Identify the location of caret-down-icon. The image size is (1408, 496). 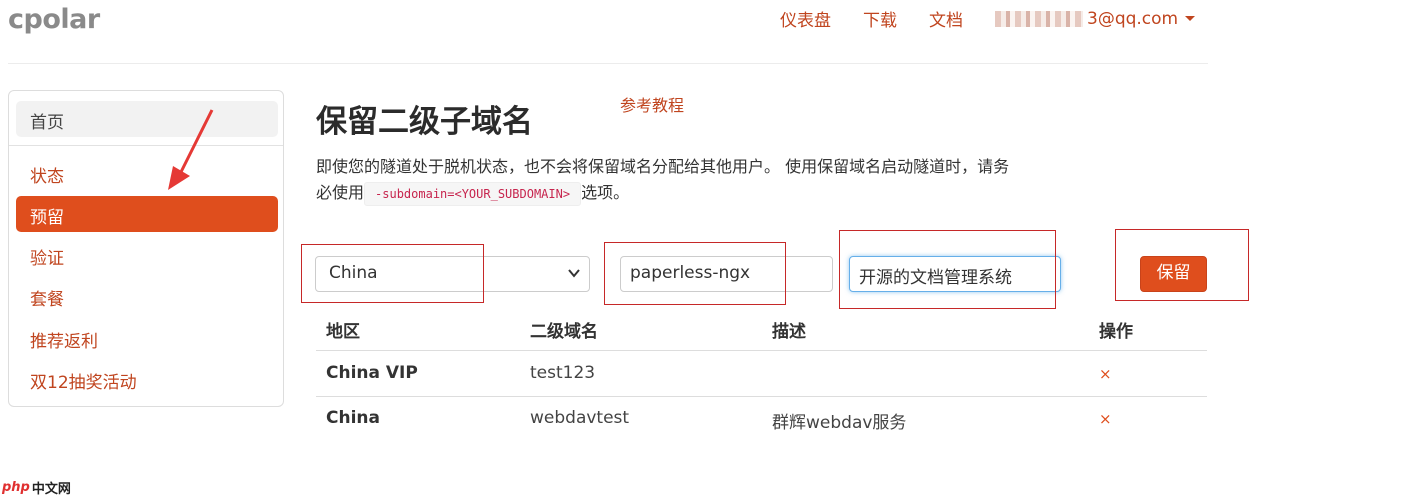
(1190, 18).